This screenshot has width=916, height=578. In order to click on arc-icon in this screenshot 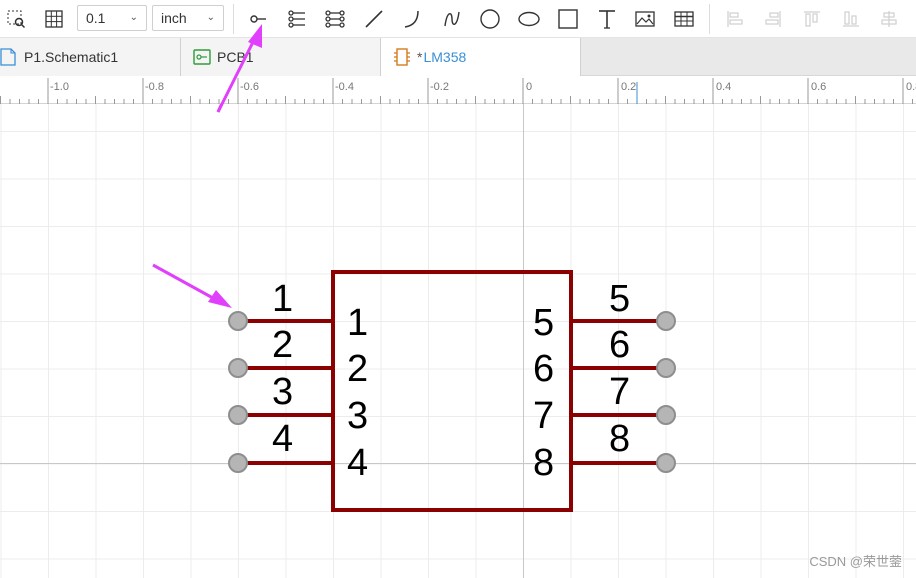, I will do `click(412, 19)`.